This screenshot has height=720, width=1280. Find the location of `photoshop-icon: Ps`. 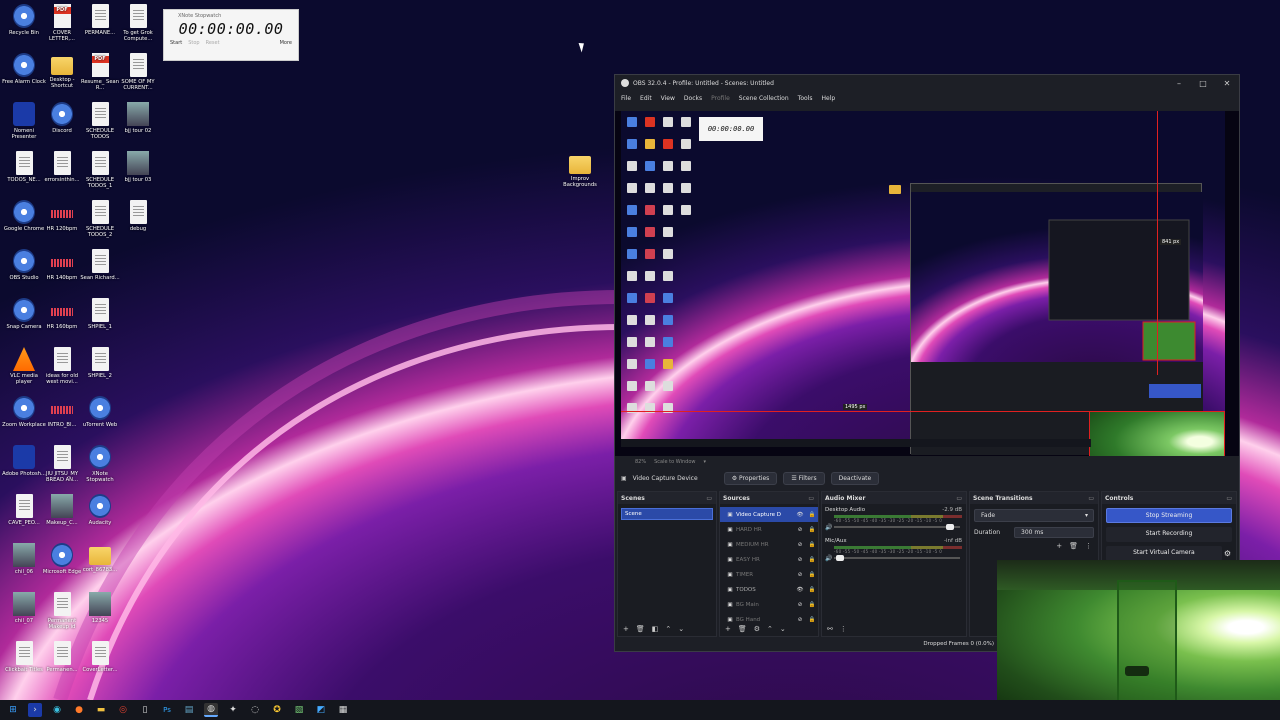

photoshop-icon: Ps is located at coordinates (167, 710).